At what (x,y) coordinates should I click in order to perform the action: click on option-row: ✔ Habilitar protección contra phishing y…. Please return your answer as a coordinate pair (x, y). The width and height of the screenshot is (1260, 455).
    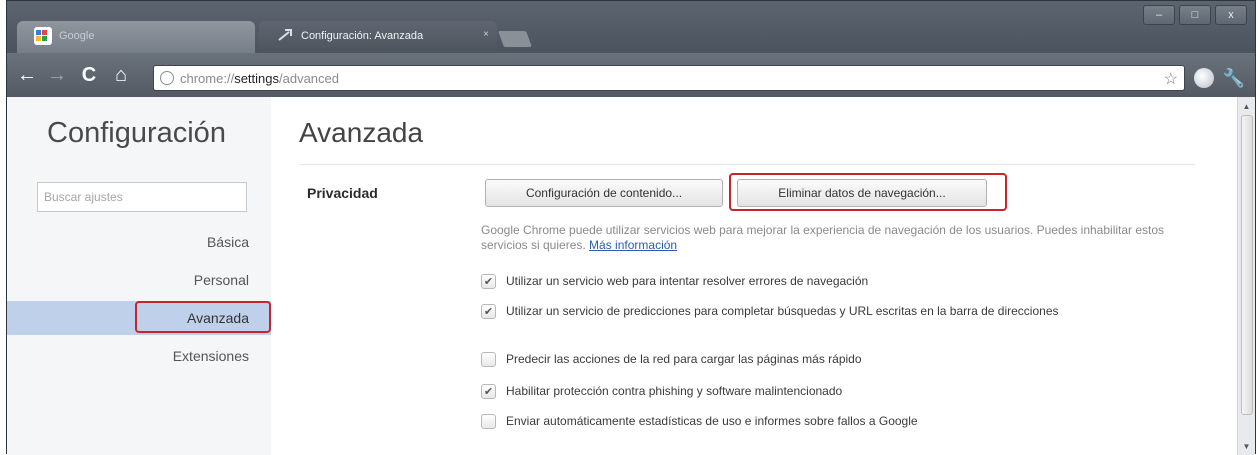
    Looking at the image, I should click on (813, 391).